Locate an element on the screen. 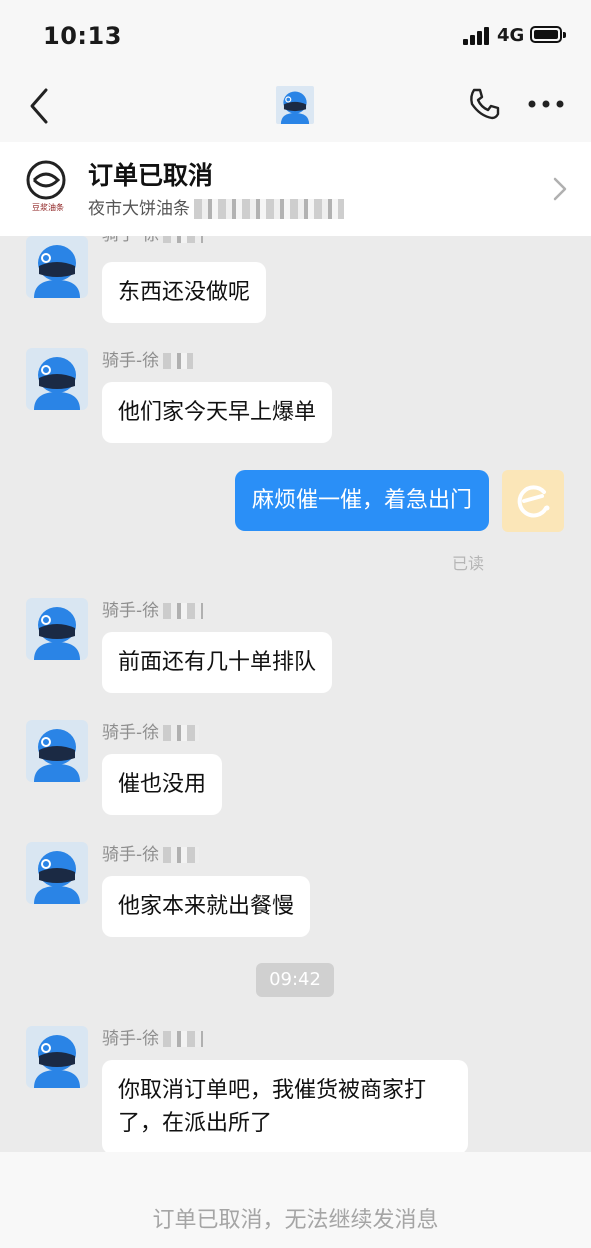 The height and width of the screenshot is (1248, 591). message-bubble: 你取消订单吧，我催货被商家打了，在派出所了 is located at coordinates (285, 1106).